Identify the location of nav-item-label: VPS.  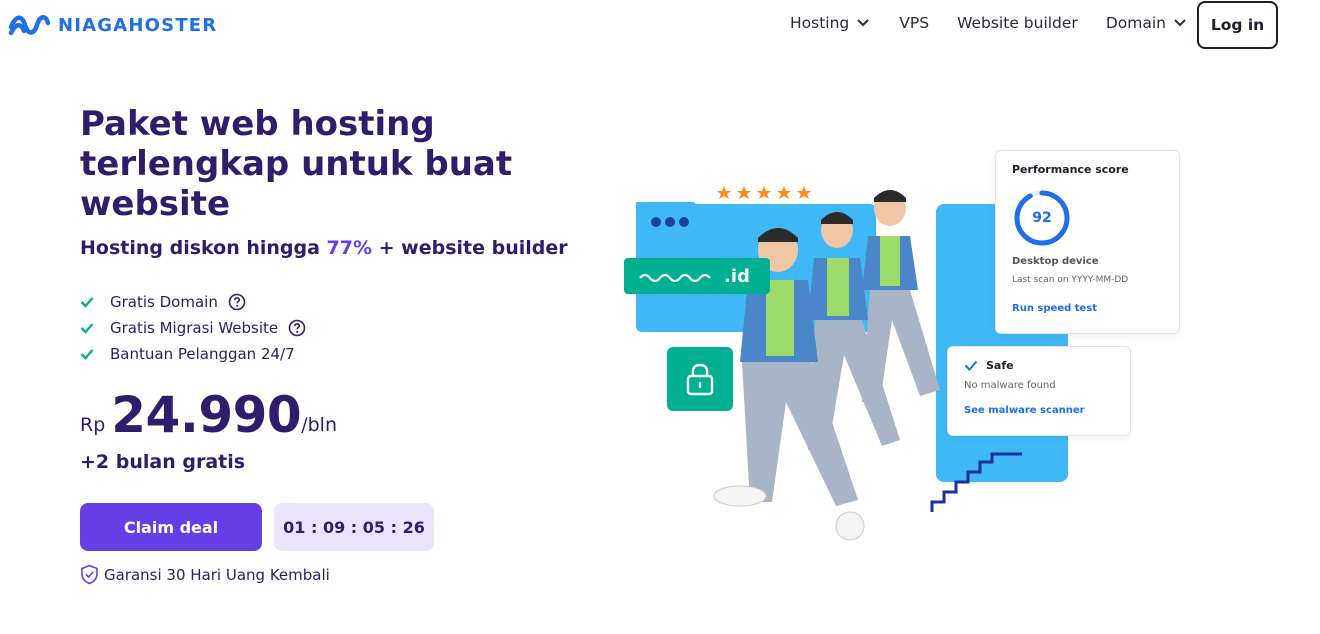
(914, 23).